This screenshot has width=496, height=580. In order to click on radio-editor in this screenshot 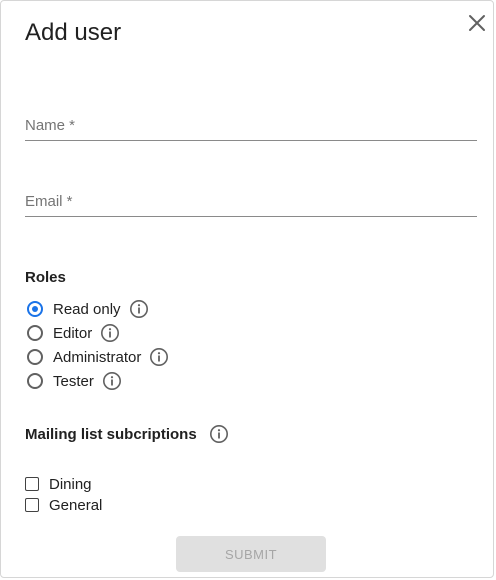, I will do `click(35, 333)`.